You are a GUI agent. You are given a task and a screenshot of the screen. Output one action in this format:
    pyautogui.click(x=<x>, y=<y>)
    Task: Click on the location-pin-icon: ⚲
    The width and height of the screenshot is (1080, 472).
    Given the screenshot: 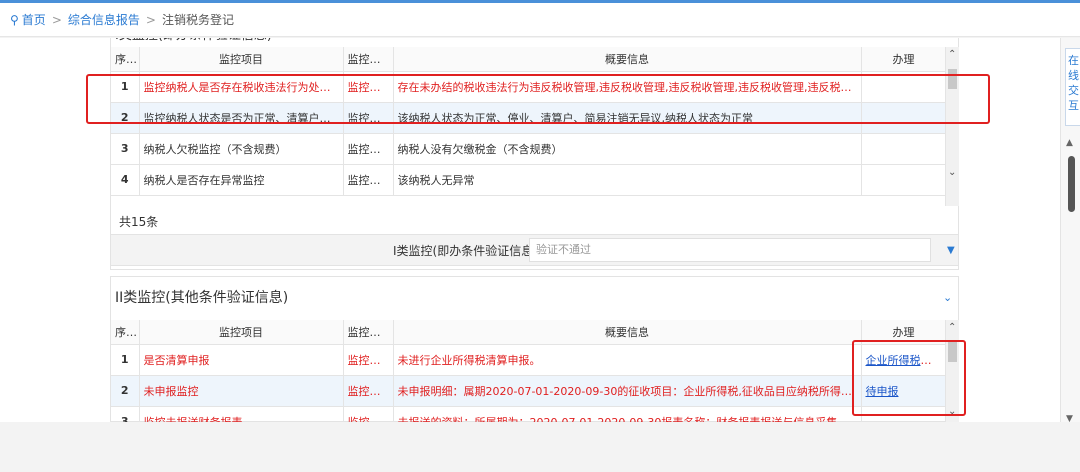 What is the action you would take?
    pyautogui.click(x=14, y=19)
    